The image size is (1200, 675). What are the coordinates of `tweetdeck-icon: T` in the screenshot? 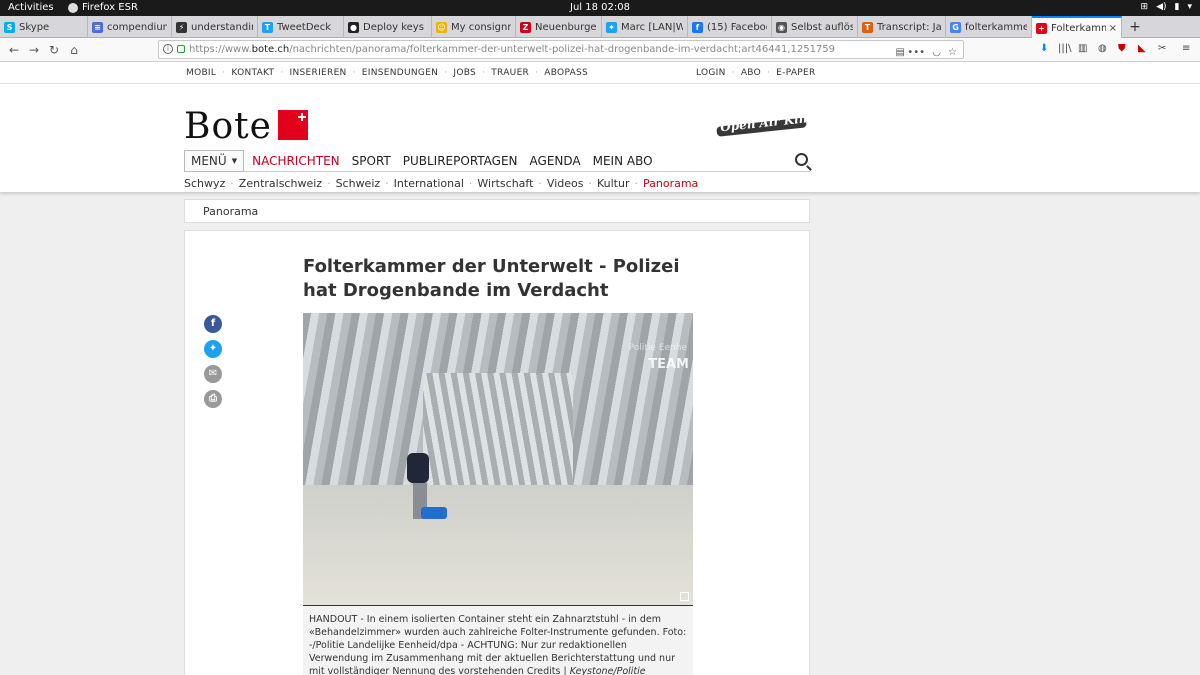 It's located at (267, 27).